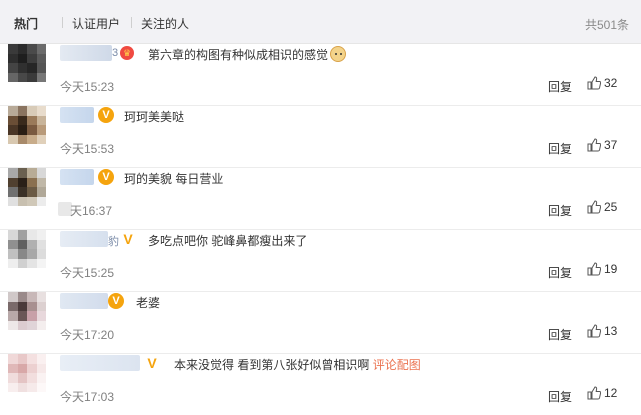  I want to click on comment-time: 今天15:25, so click(87, 273).